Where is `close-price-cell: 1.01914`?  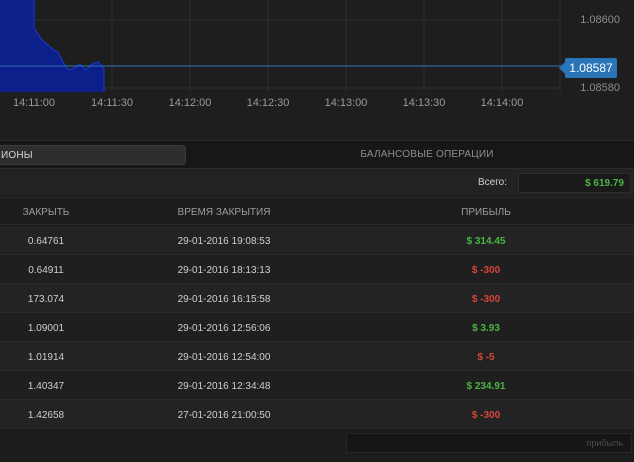 close-price-cell: 1.01914 is located at coordinates (46, 357).